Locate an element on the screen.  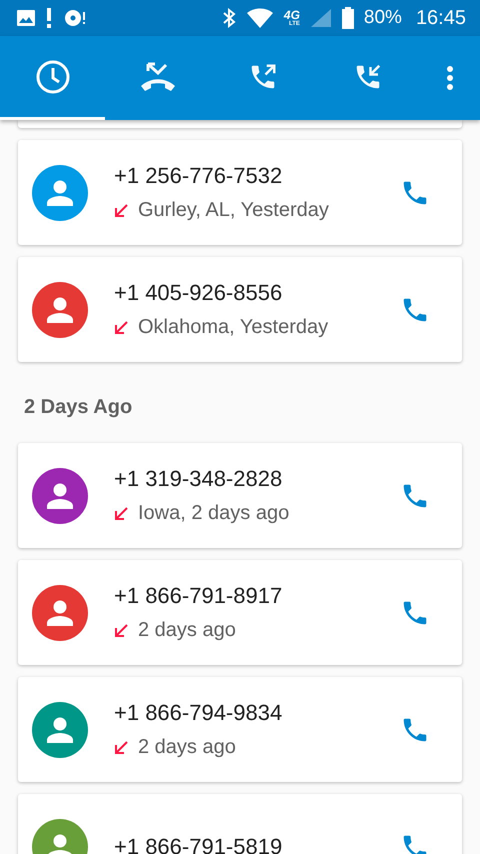
more-vertical-icon is located at coordinates (450, 78).